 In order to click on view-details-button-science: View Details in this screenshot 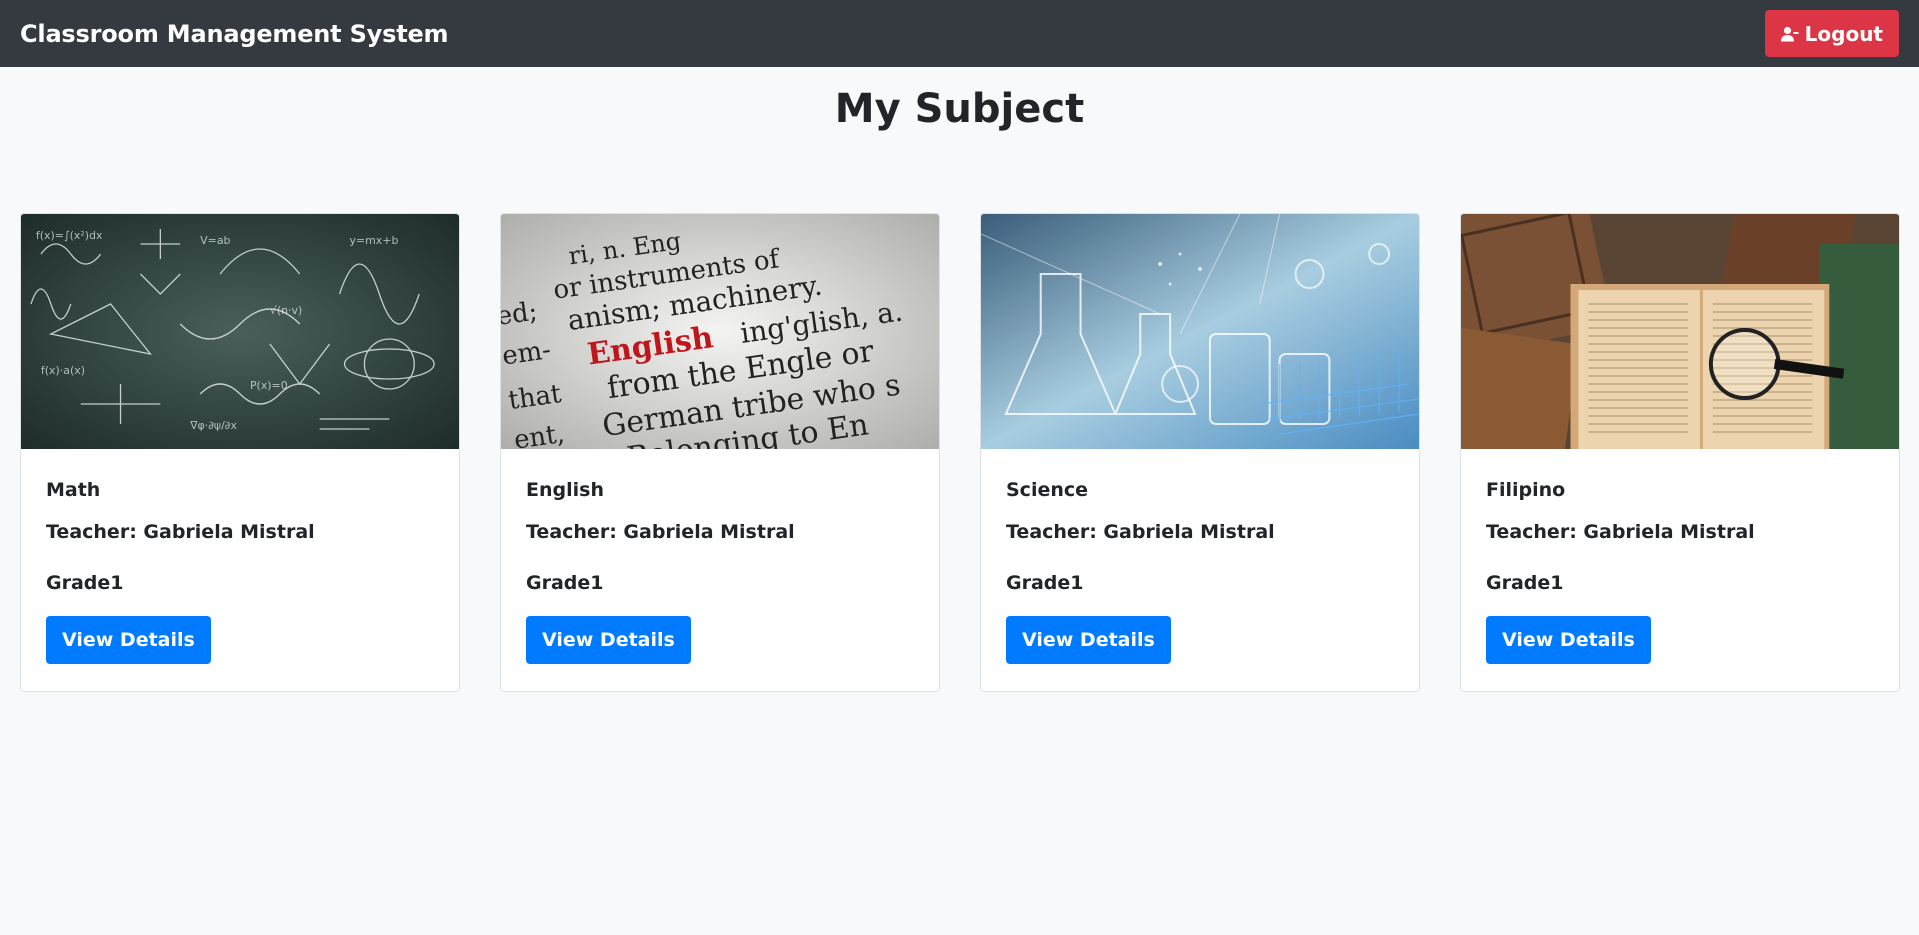, I will do `click(1088, 640)`.